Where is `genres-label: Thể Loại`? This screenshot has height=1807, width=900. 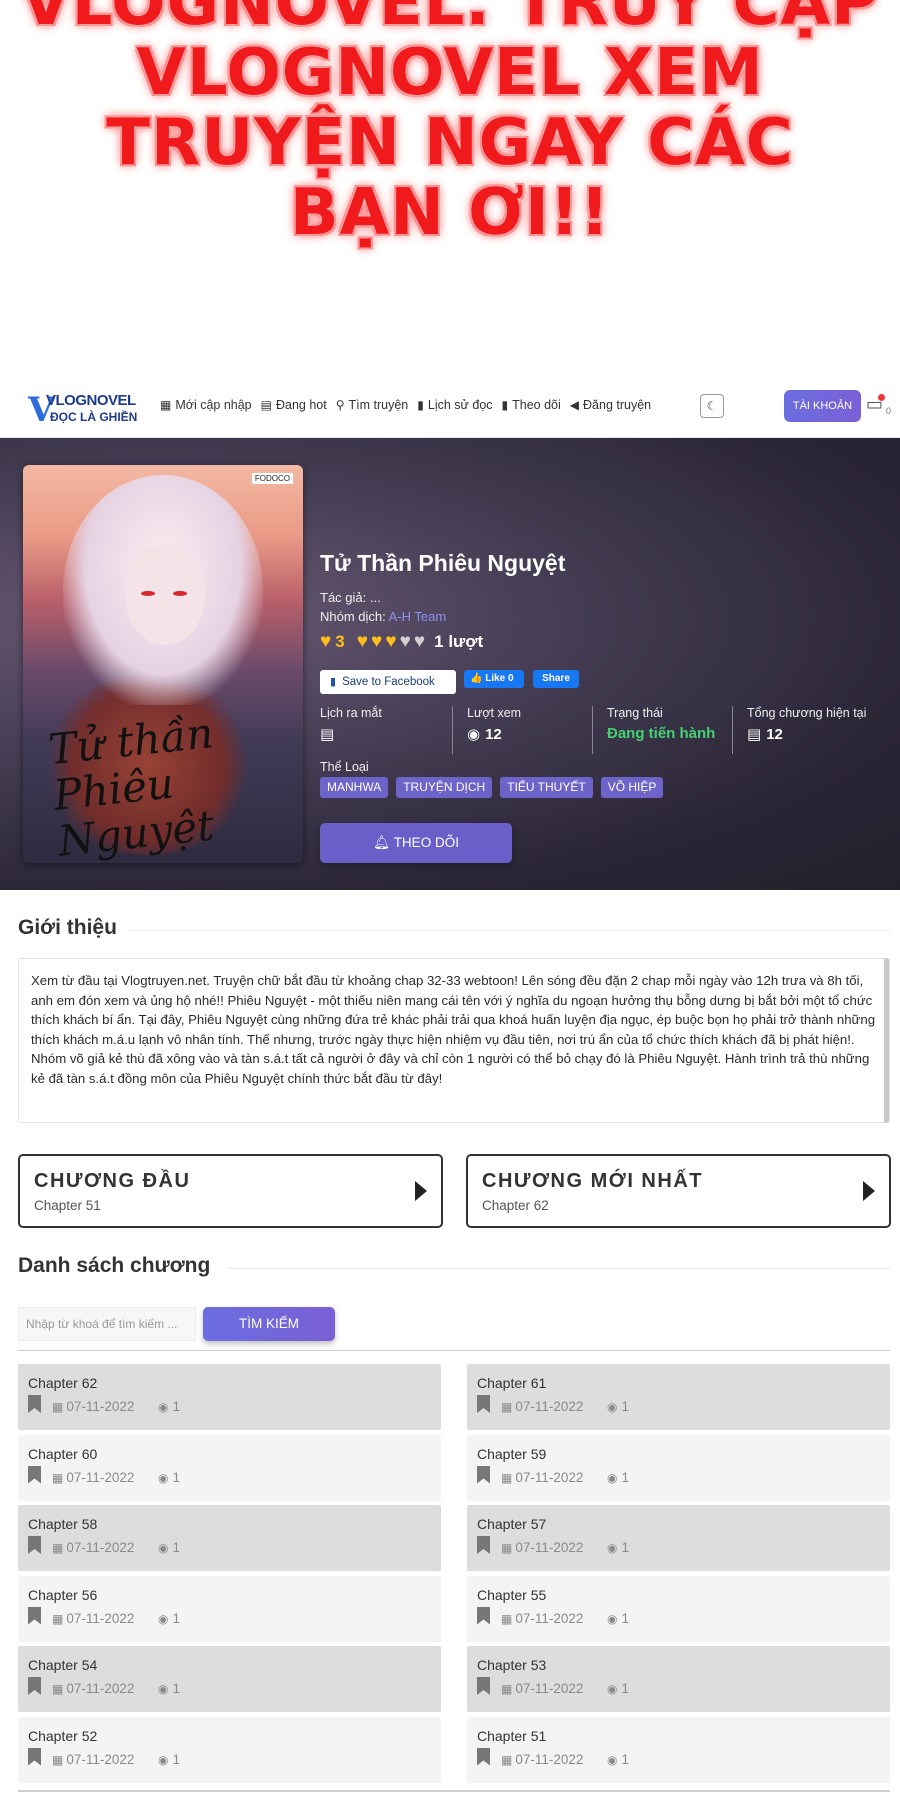
genres-label: Thể Loại is located at coordinates (344, 767).